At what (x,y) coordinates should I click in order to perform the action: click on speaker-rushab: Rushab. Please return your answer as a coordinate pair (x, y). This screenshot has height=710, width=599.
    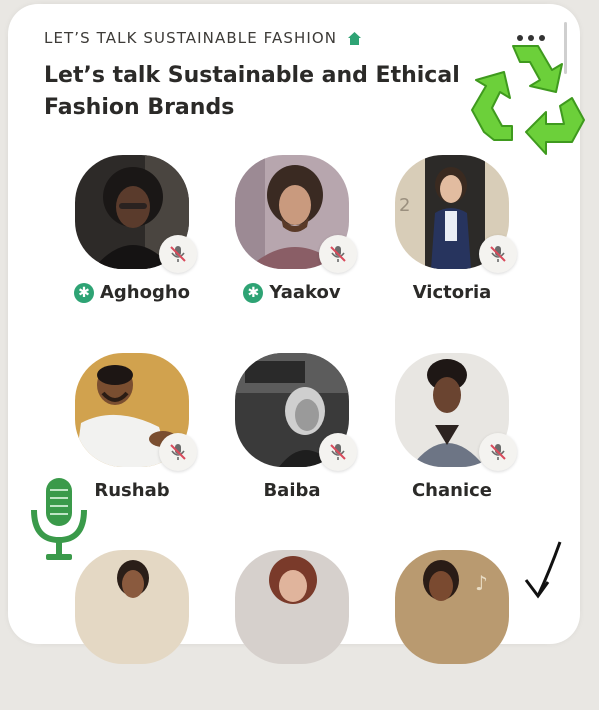
    Looking at the image, I should click on (140, 433).